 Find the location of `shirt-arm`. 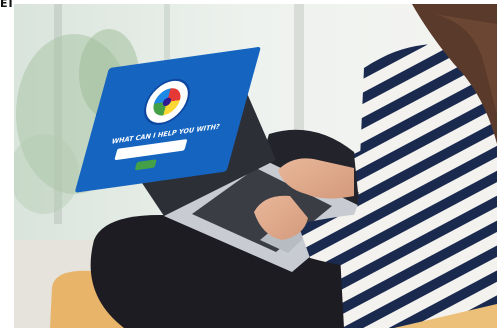

shirt-arm is located at coordinates (394, 171).